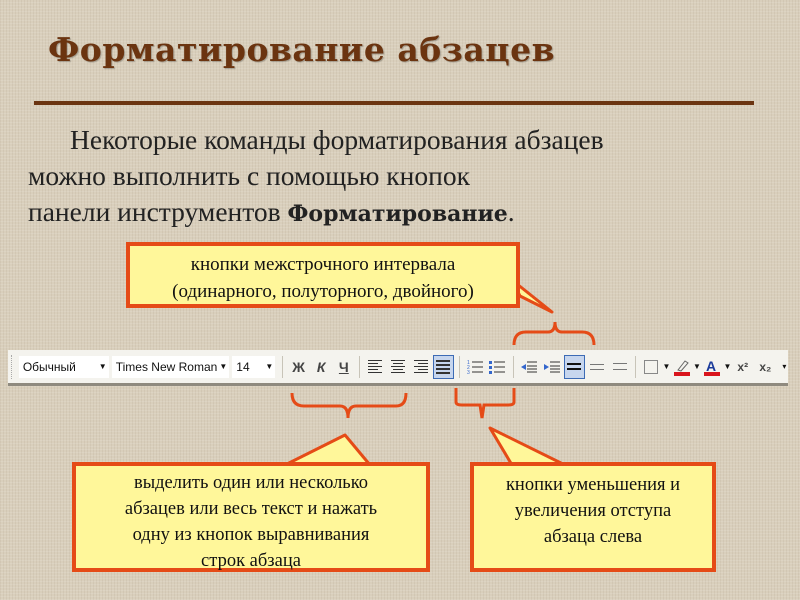  Describe the element at coordinates (166, 366) in the screenshot. I see `font-value: Times New Roman` at that location.